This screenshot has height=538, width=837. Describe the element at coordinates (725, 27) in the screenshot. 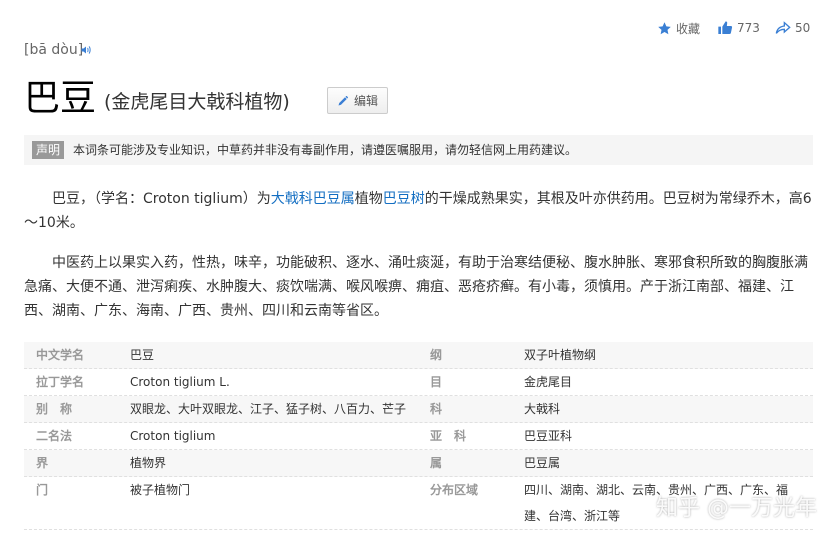

I see `thumbs-up-icon` at that location.